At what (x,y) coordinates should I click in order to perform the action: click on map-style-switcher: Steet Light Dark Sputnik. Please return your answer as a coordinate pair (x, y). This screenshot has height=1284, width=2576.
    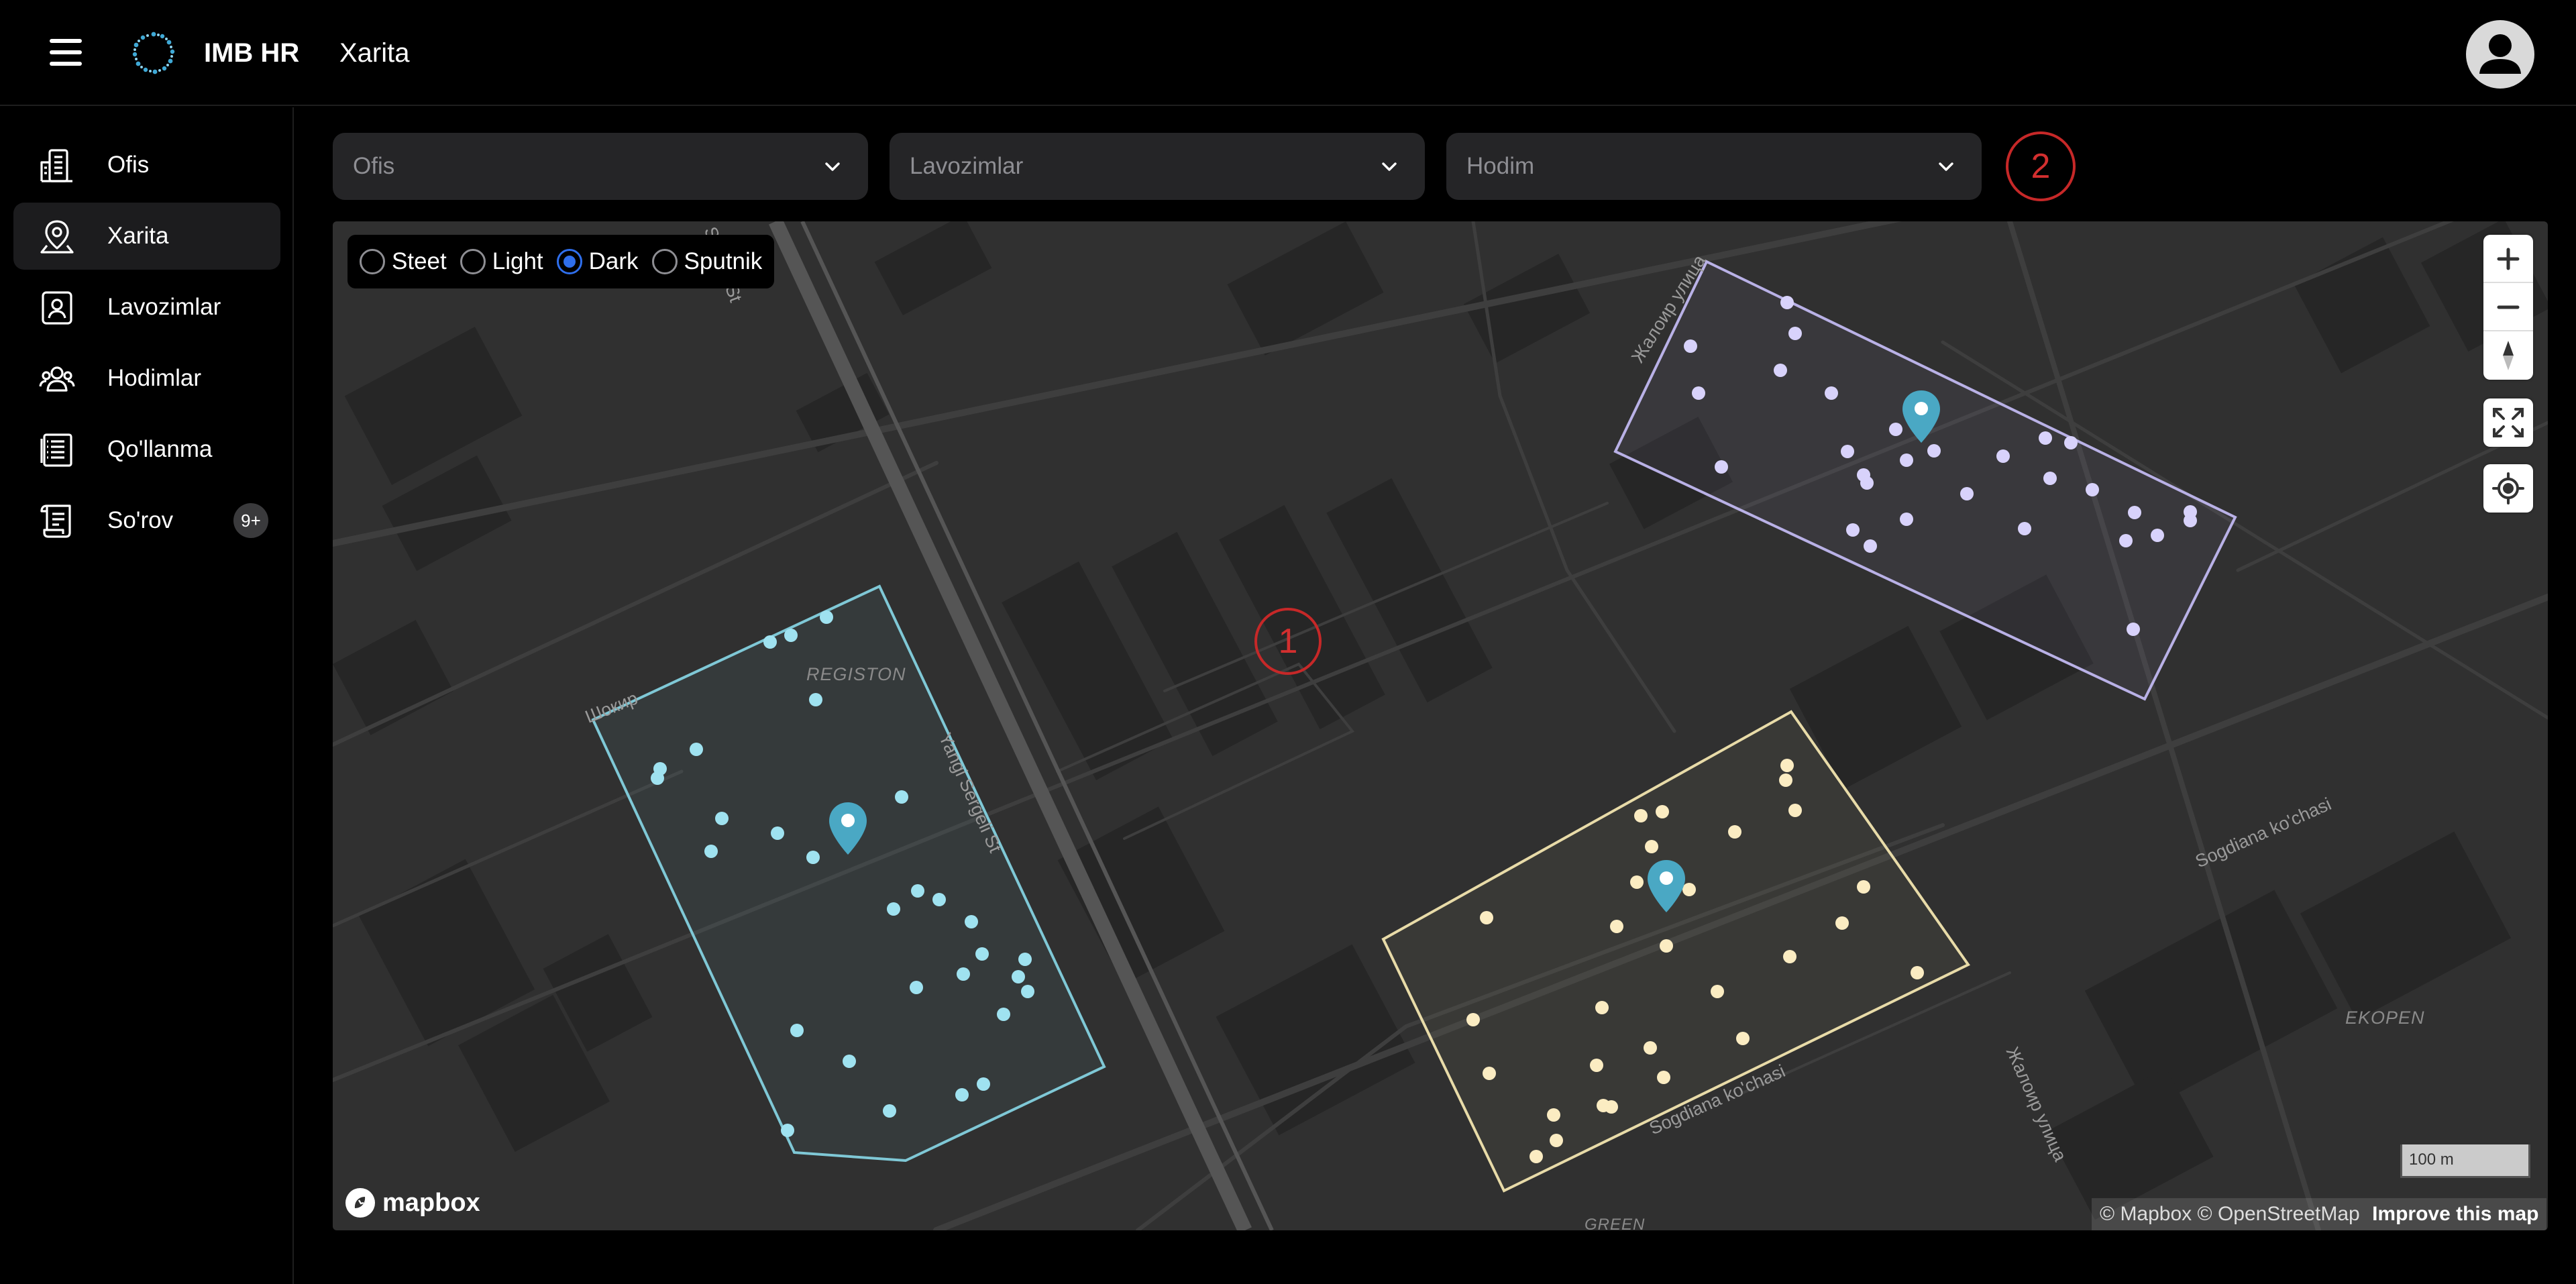
    Looking at the image, I should click on (561, 261).